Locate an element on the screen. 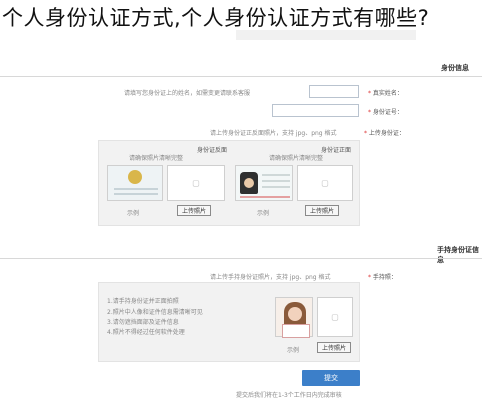 The width and height of the screenshot is (482, 400). name-label: * 真实姓名： is located at coordinates (385, 93).